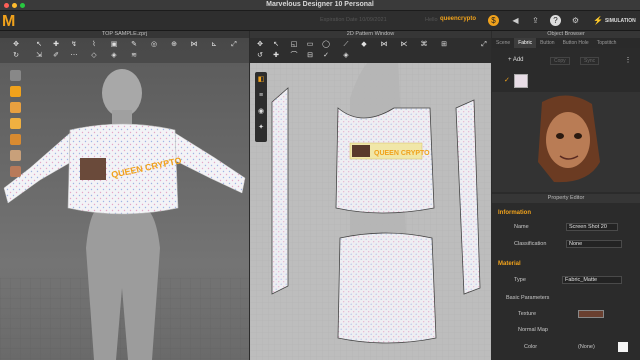  I want to click on arrange-icon: ◇, so click(94, 56).